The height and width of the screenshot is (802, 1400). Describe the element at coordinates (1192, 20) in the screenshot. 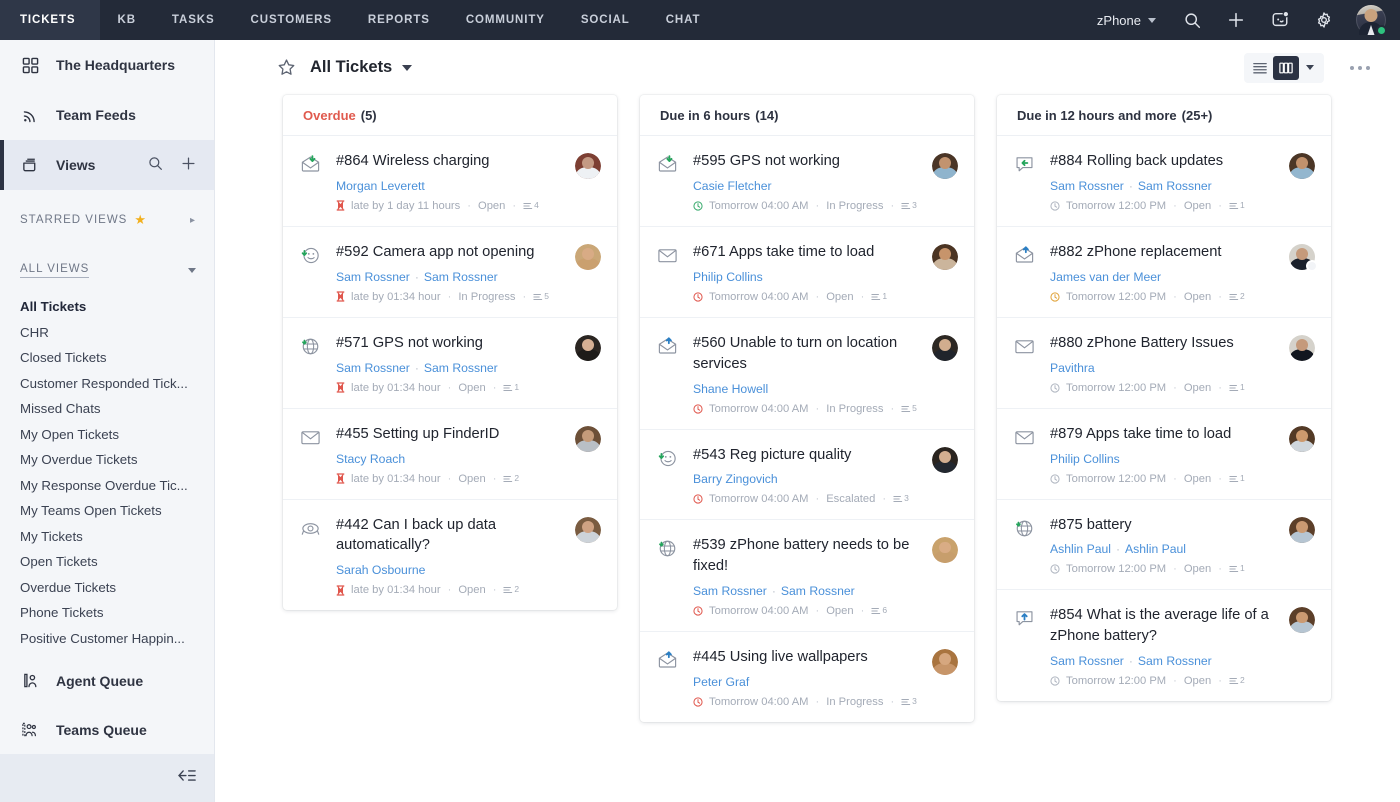

I see `search-icon` at that location.